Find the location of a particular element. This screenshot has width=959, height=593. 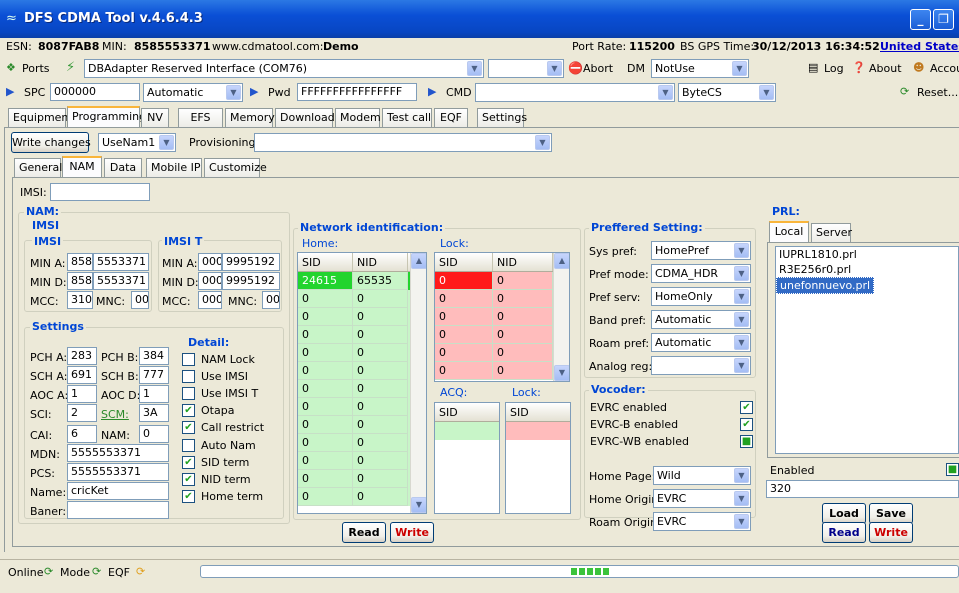

imsit-min-d2-input: 9995192 is located at coordinates (251, 281).